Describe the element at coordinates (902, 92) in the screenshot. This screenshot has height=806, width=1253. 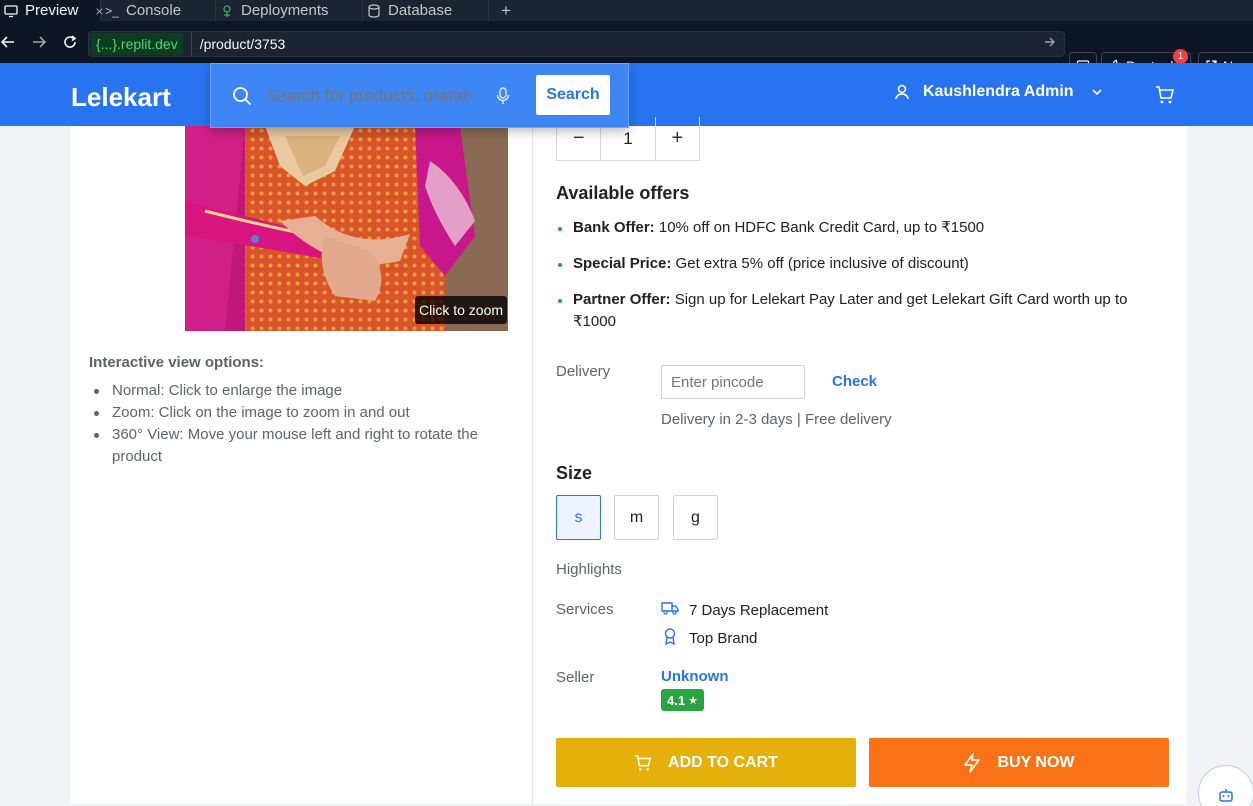
I see `user-icon` at that location.